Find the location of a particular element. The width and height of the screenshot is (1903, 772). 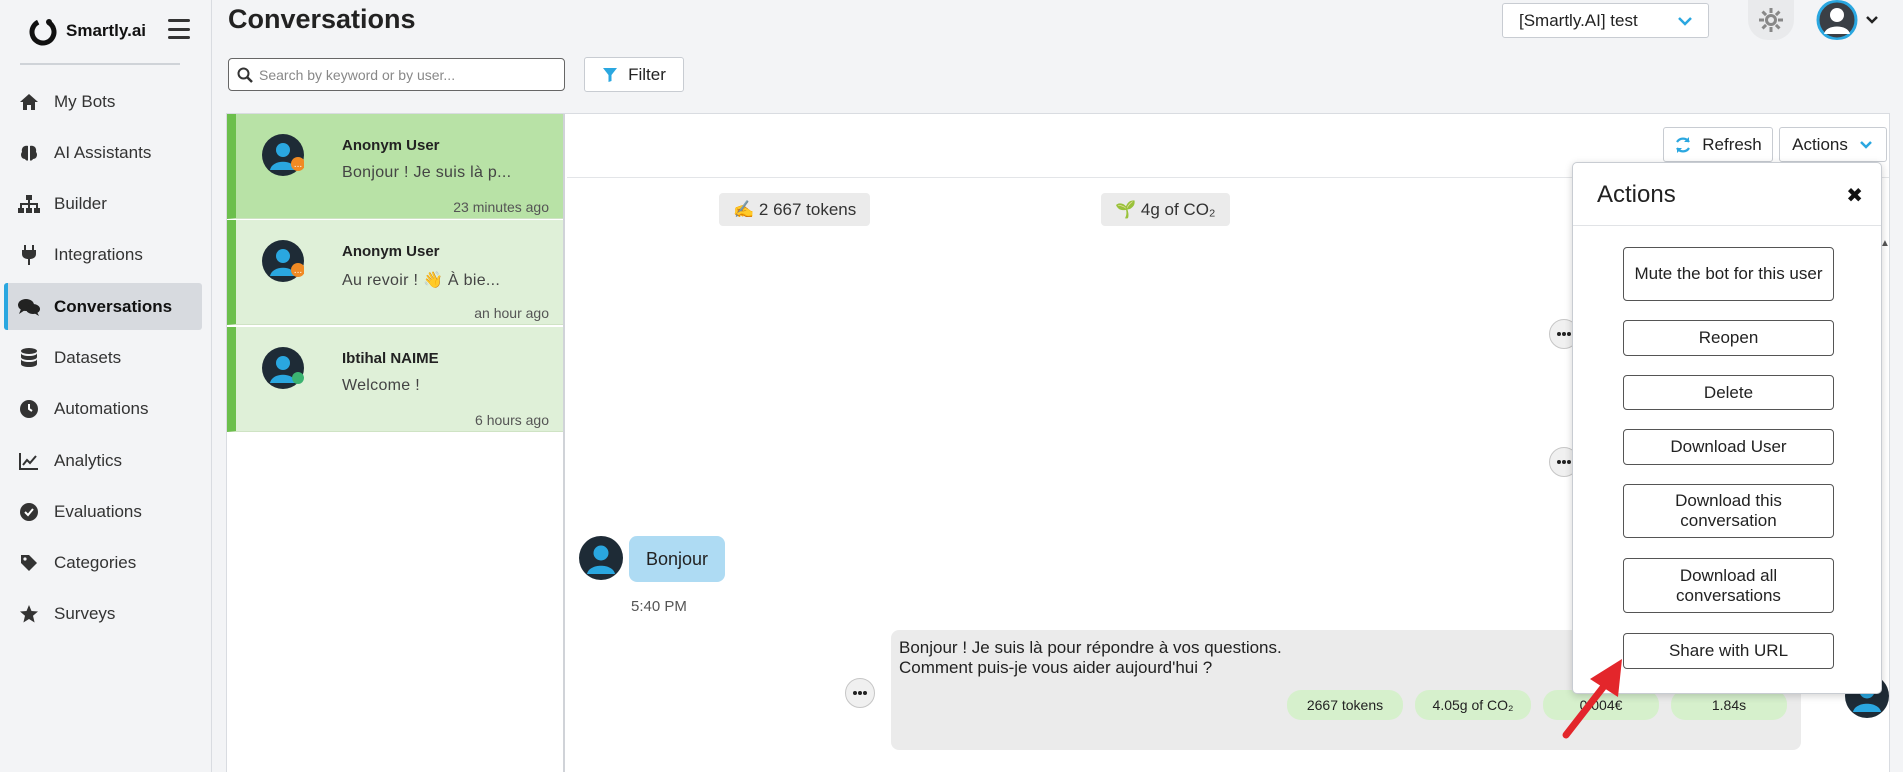

sidebar-item-datasets: Datasets is located at coordinates (103, 357).